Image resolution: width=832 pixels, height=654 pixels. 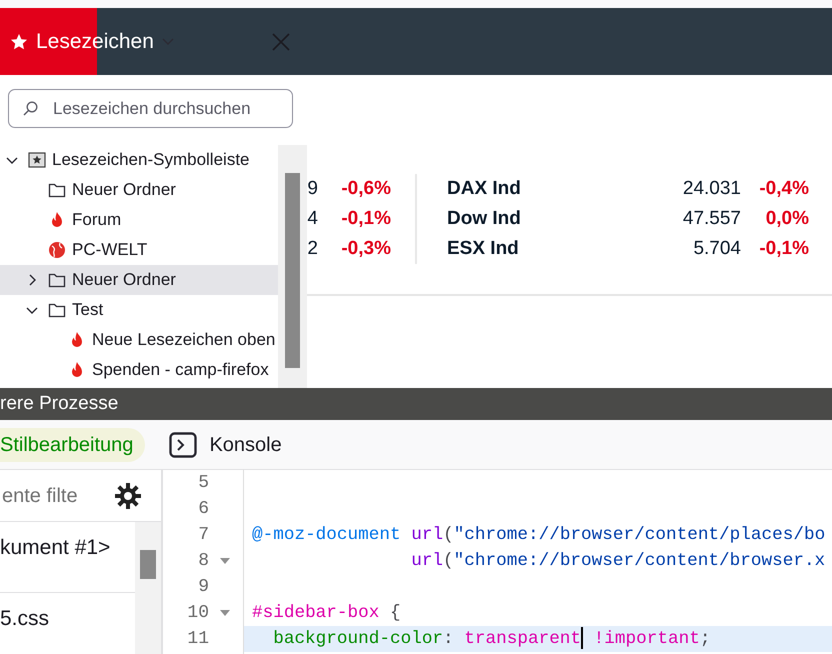 What do you see at coordinates (557, 189) in the screenshot?
I see `stock-name: DAX Ind` at bounding box center [557, 189].